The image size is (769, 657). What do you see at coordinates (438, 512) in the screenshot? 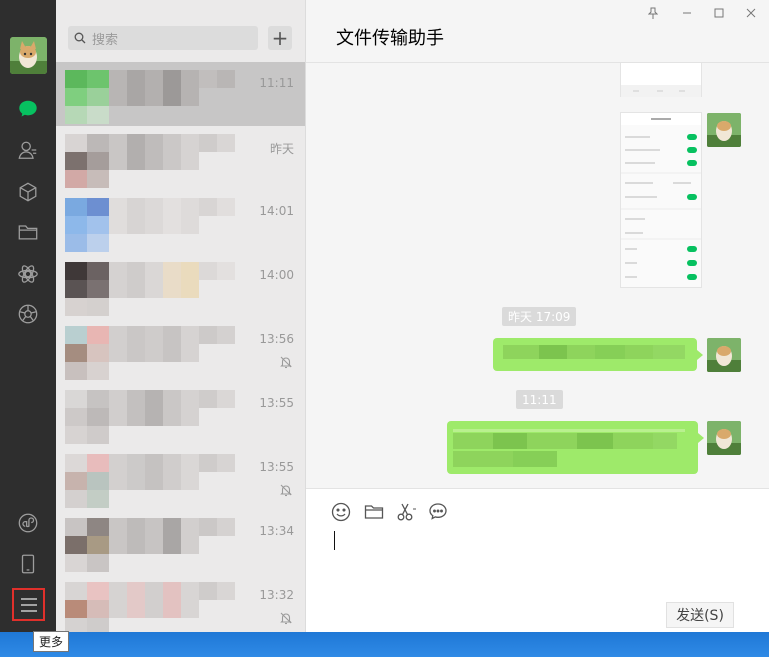
I see `chat-history-icon` at bounding box center [438, 512].